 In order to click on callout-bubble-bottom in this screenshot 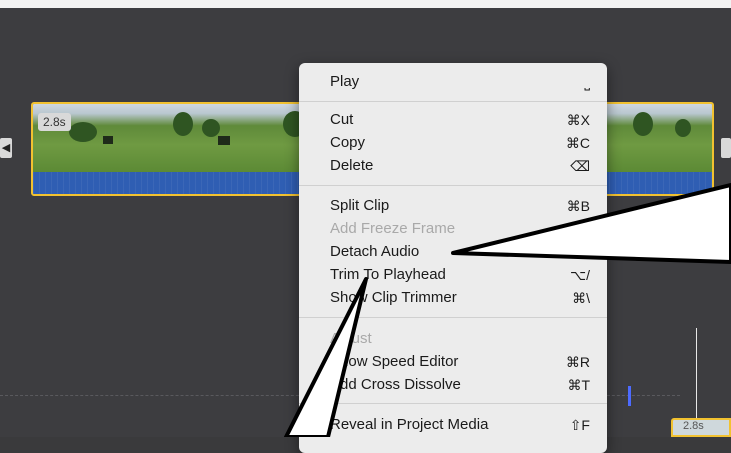, I will do `click(326, 357)`.